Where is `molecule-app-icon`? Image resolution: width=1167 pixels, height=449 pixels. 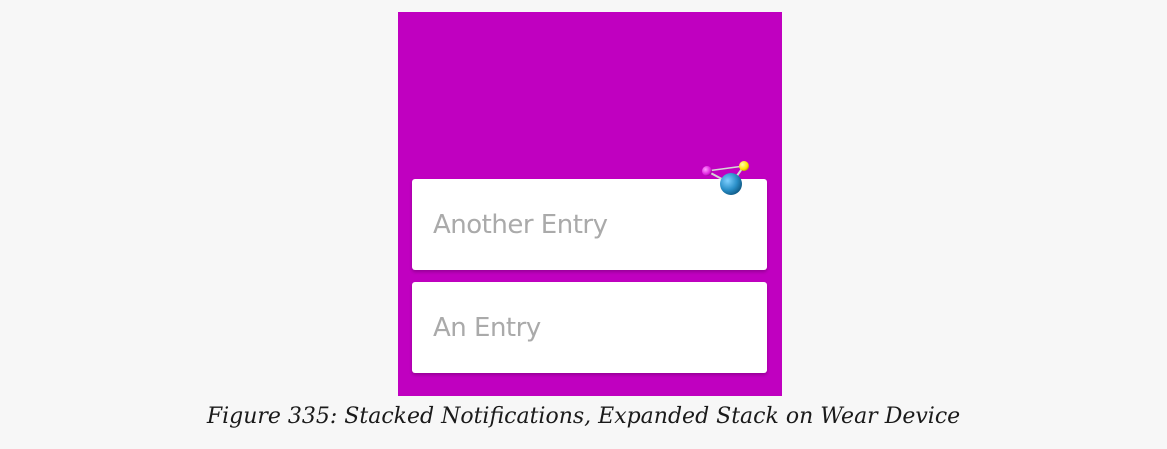
molecule-app-icon is located at coordinates (725, 178).